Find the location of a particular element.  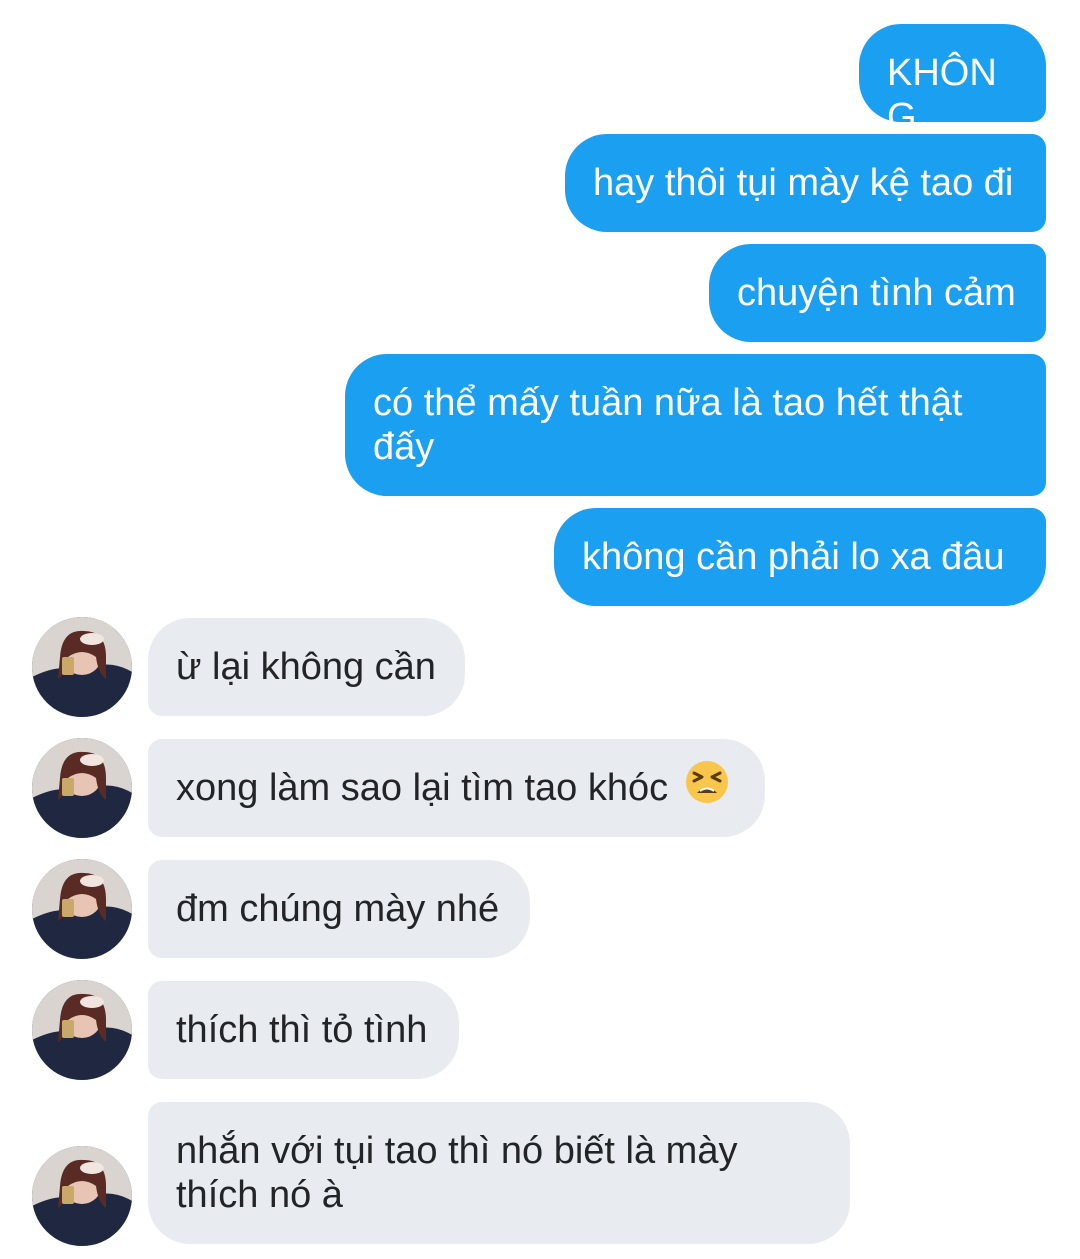

outgoing-message-bubble: chuyện tình cảm is located at coordinates (877, 293).